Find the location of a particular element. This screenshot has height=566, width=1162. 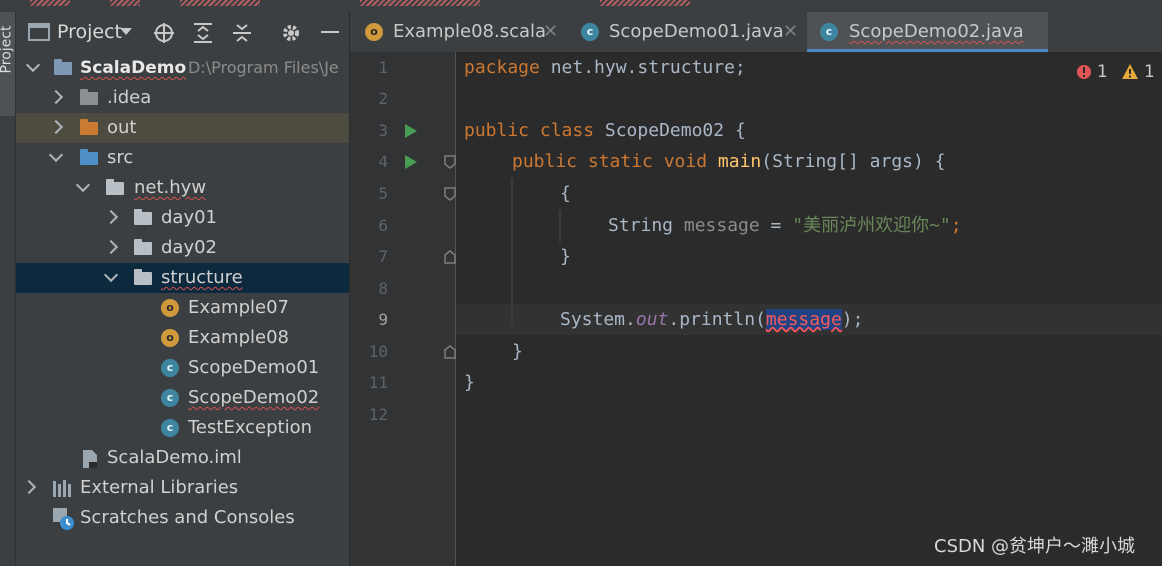

tree-item-label: ScalaDemo.iml is located at coordinates (174, 457).